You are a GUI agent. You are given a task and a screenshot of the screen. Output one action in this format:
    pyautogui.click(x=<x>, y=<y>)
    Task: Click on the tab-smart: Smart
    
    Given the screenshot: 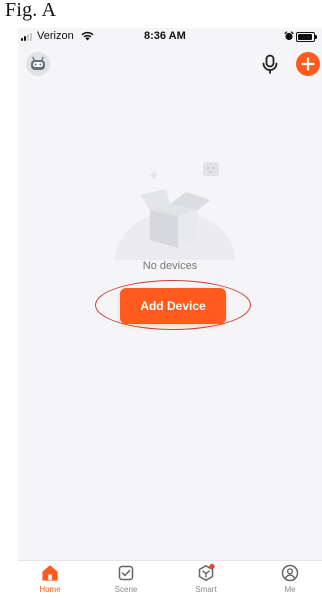 What is the action you would take?
    pyautogui.click(x=206, y=580)
    